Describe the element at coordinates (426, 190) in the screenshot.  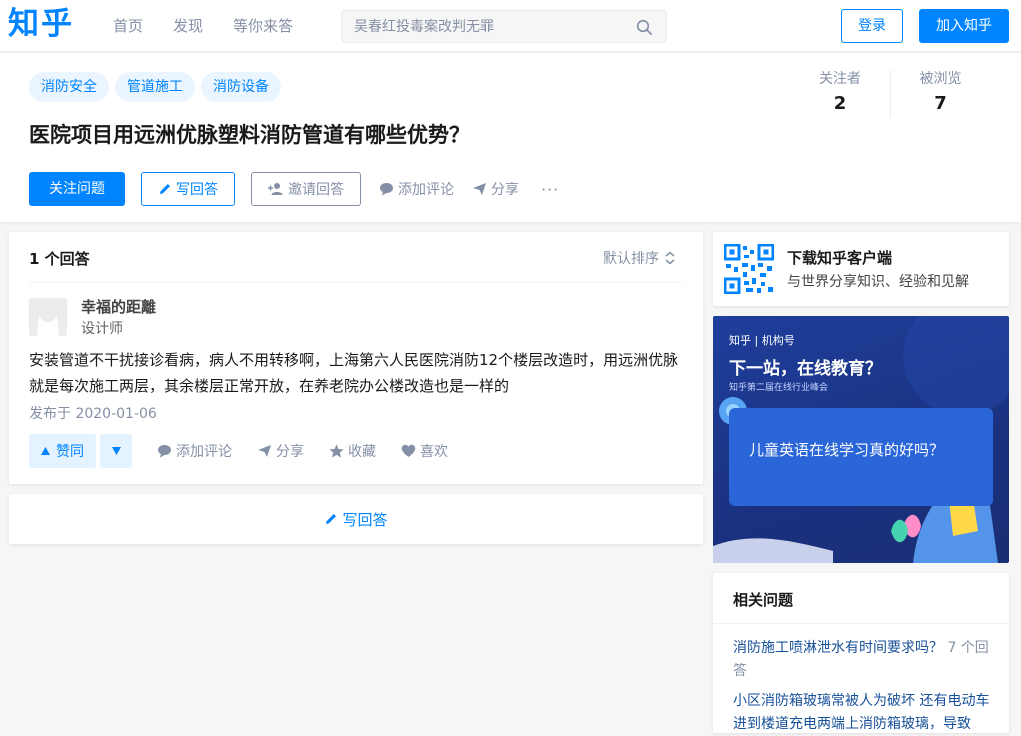
I see `add-comment-label: 添加评论` at that location.